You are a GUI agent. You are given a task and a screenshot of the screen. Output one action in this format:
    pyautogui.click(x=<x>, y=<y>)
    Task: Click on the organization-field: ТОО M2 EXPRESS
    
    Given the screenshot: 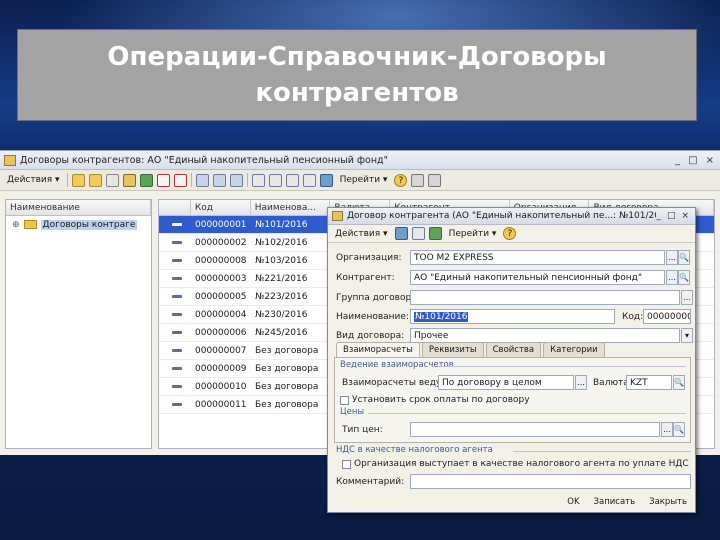 What is the action you would take?
    pyautogui.click(x=537, y=257)
    